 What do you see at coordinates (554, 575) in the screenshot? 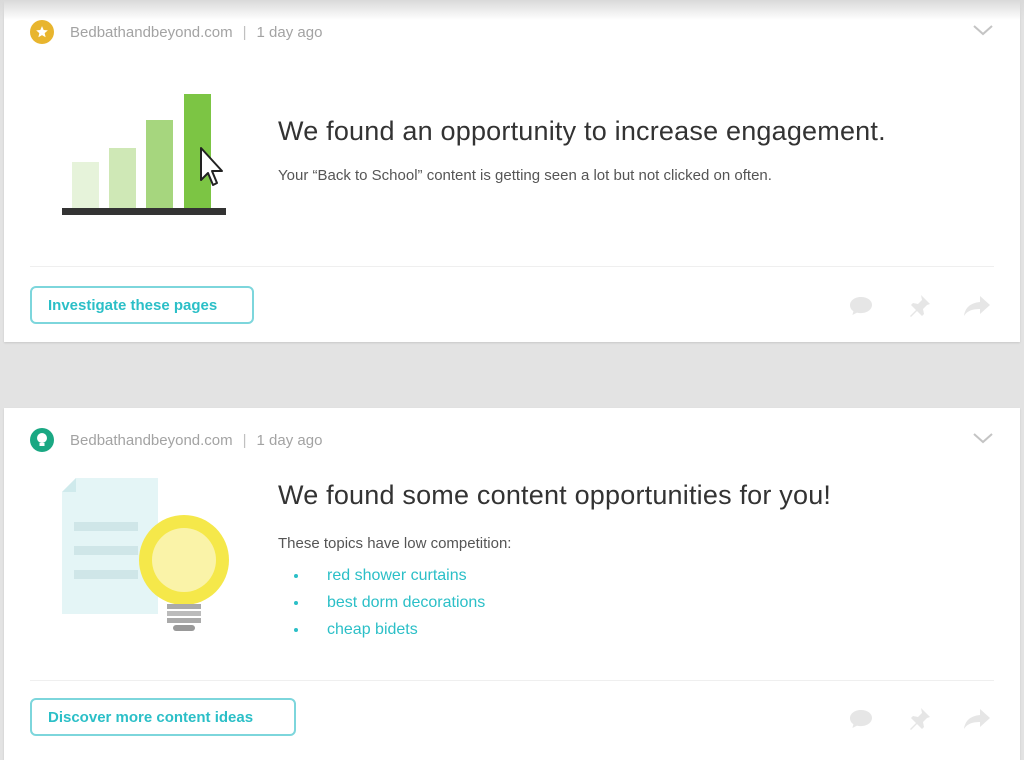
I see `topic-link: red shower curtains` at bounding box center [554, 575].